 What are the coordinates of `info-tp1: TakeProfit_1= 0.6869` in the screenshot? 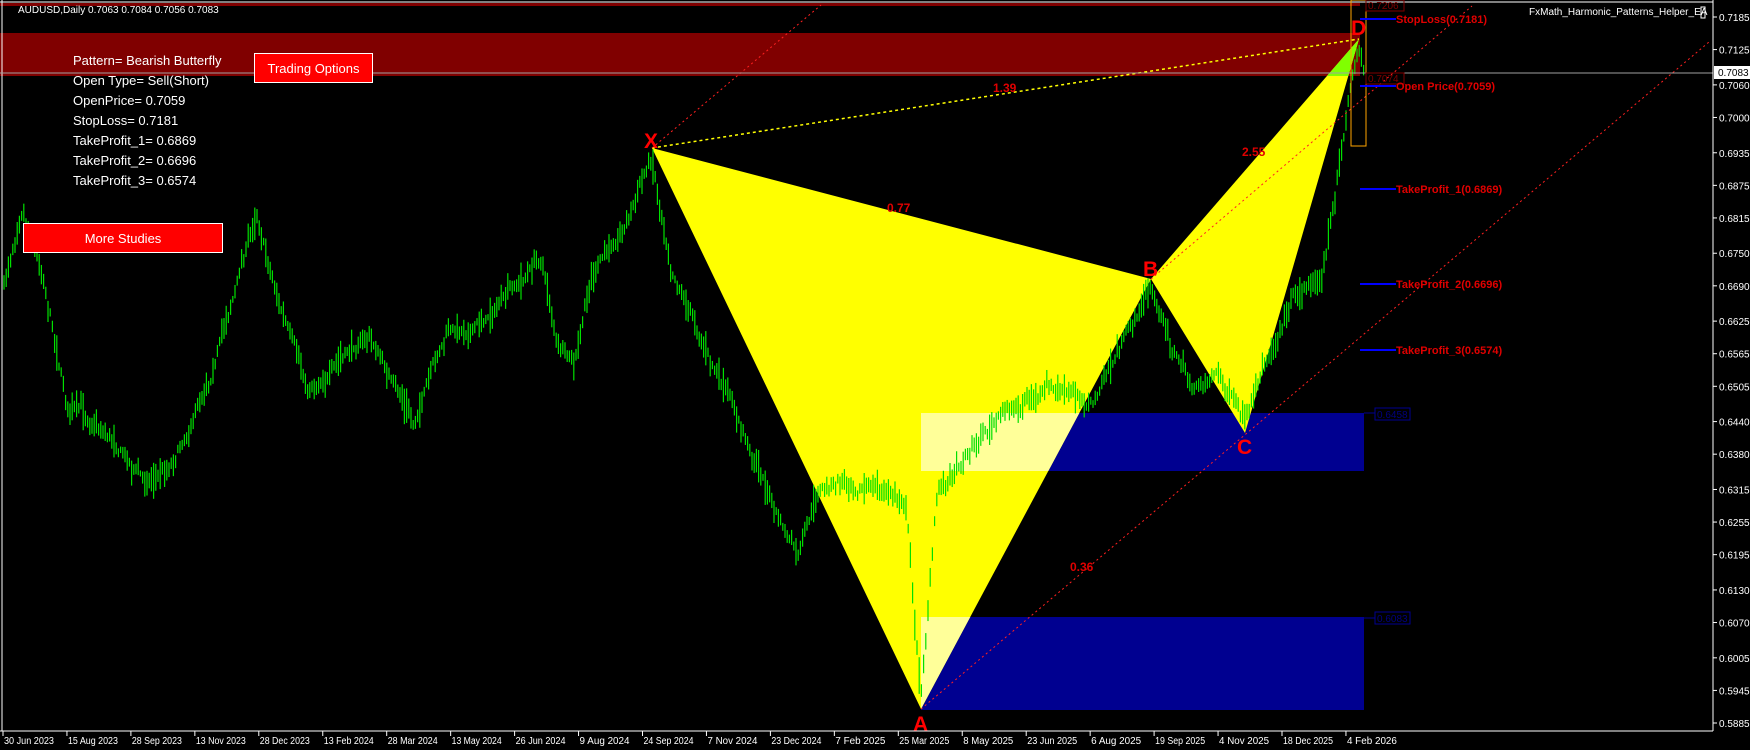 It's located at (135, 140).